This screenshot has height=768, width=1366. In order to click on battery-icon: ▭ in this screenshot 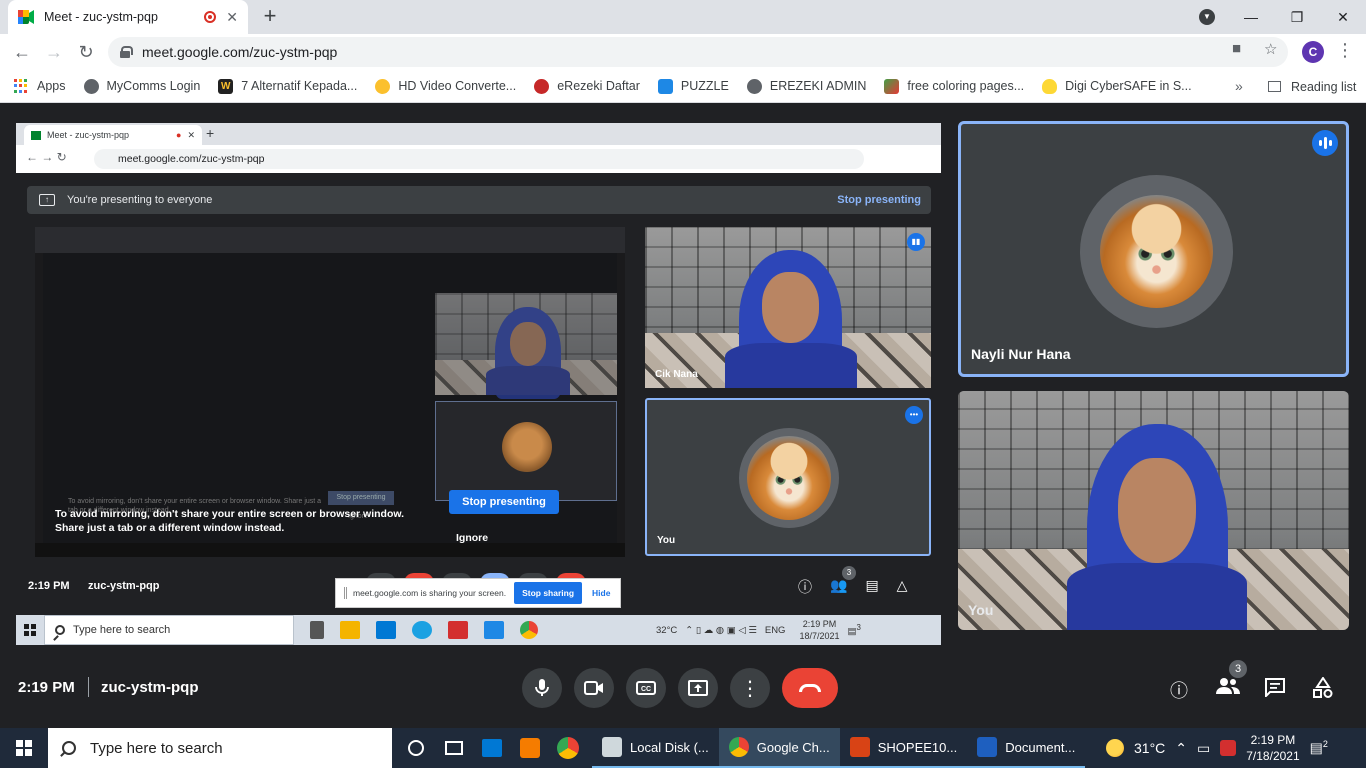, I will do `click(1203, 748)`.